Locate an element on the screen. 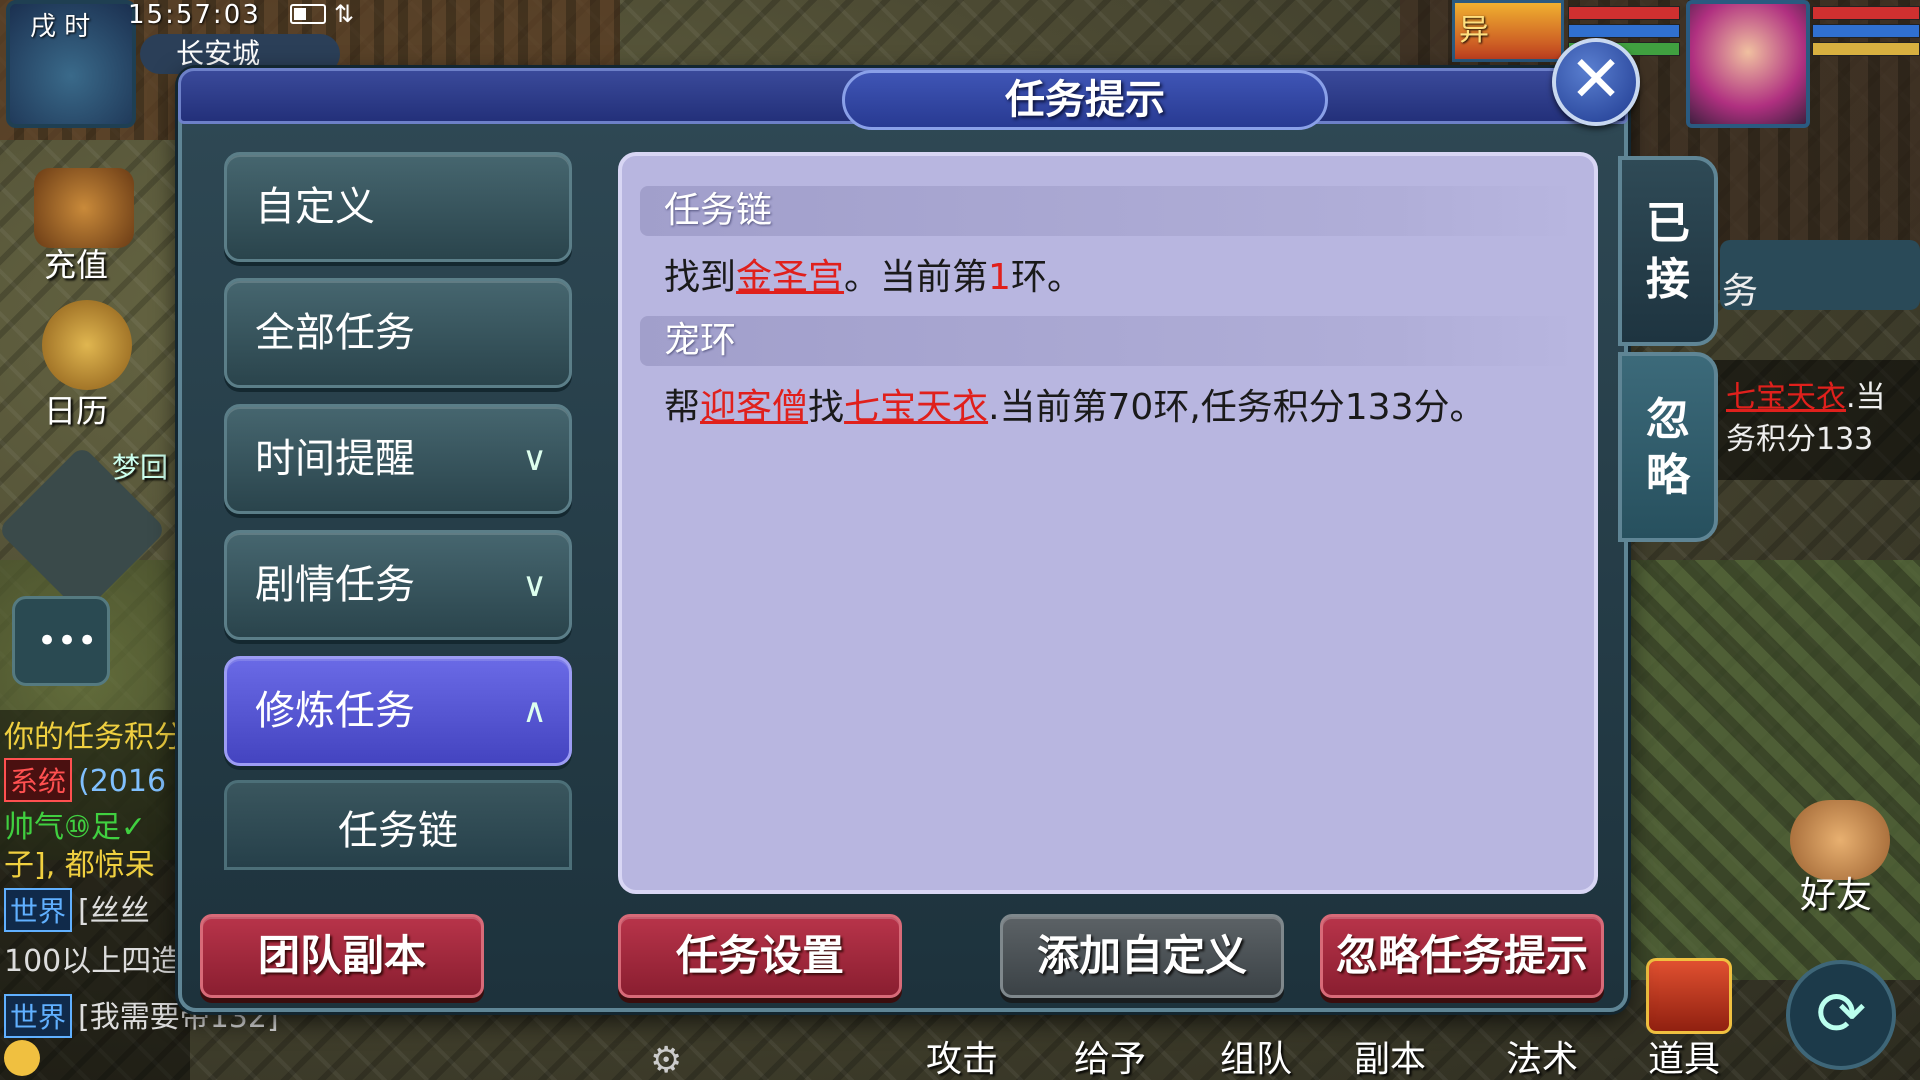 The width and height of the screenshot is (1920, 1080). refresh-icon: ⟳ is located at coordinates (1841, 1015).